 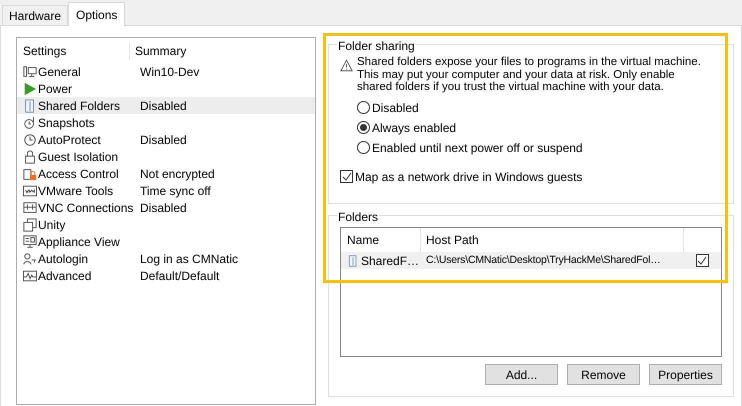 I want to click on setting-name: Appliance View, so click(x=79, y=242).